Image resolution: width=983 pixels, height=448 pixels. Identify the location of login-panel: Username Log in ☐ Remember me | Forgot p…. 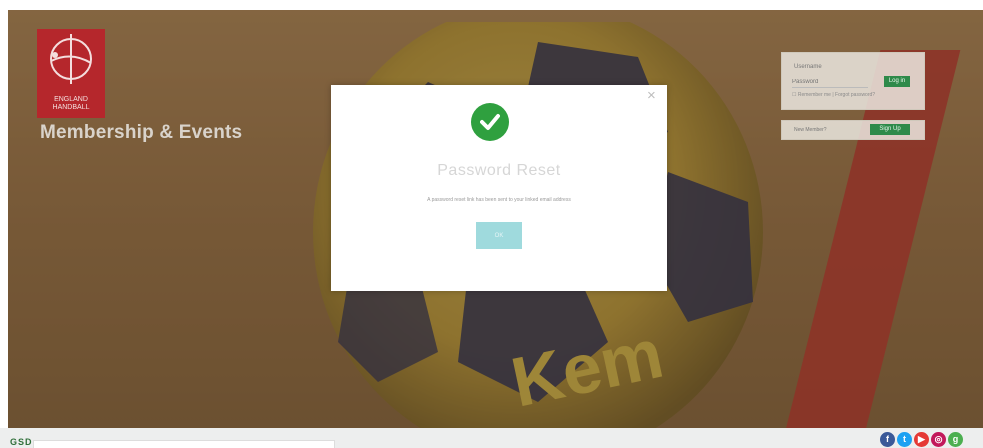
(853, 81).